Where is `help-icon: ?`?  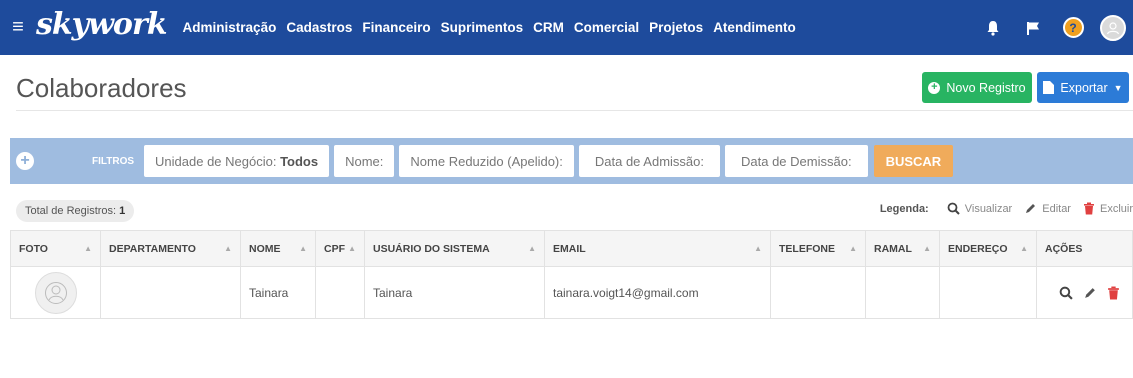
help-icon: ? is located at coordinates (1073, 27).